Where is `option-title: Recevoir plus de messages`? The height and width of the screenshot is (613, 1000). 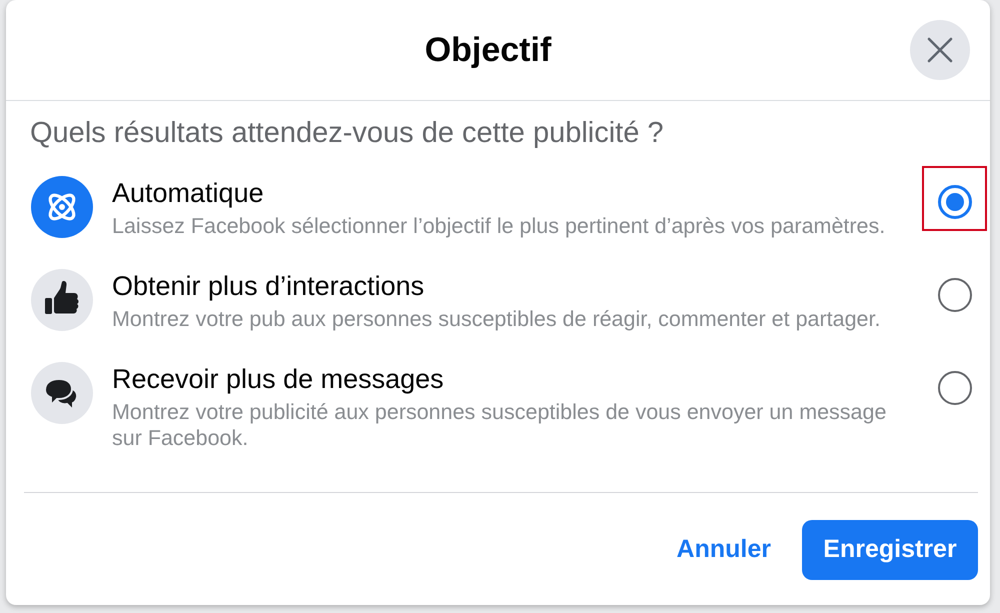 option-title: Recevoir plus de messages is located at coordinates (278, 379).